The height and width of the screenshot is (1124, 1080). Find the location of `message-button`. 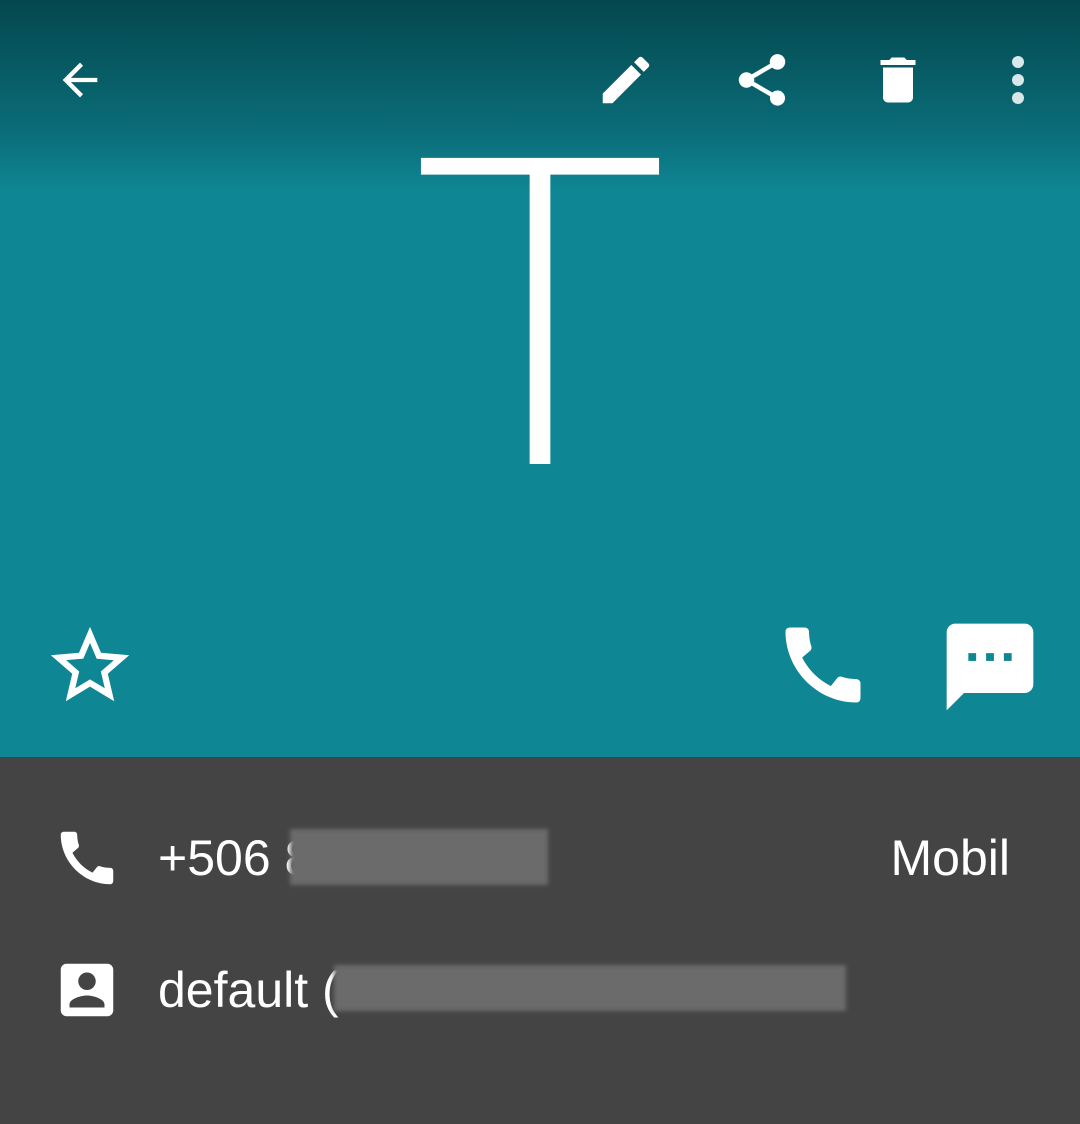

message-button is located at coordinates (990, 667).